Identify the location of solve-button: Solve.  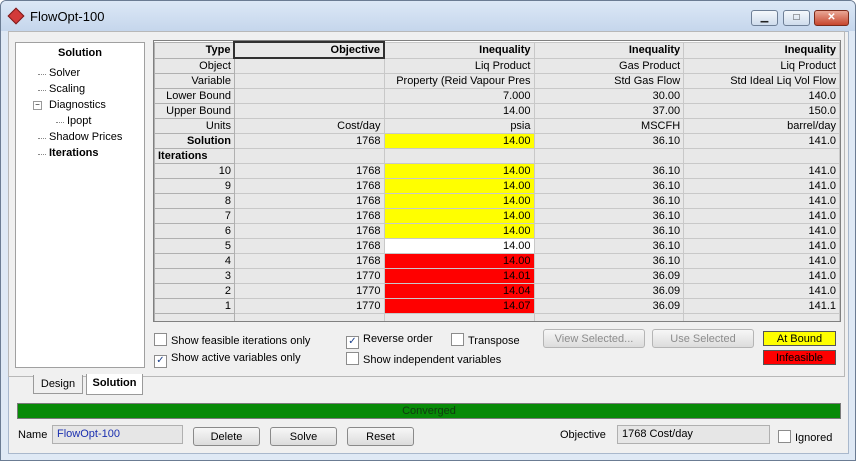
(303, 436).